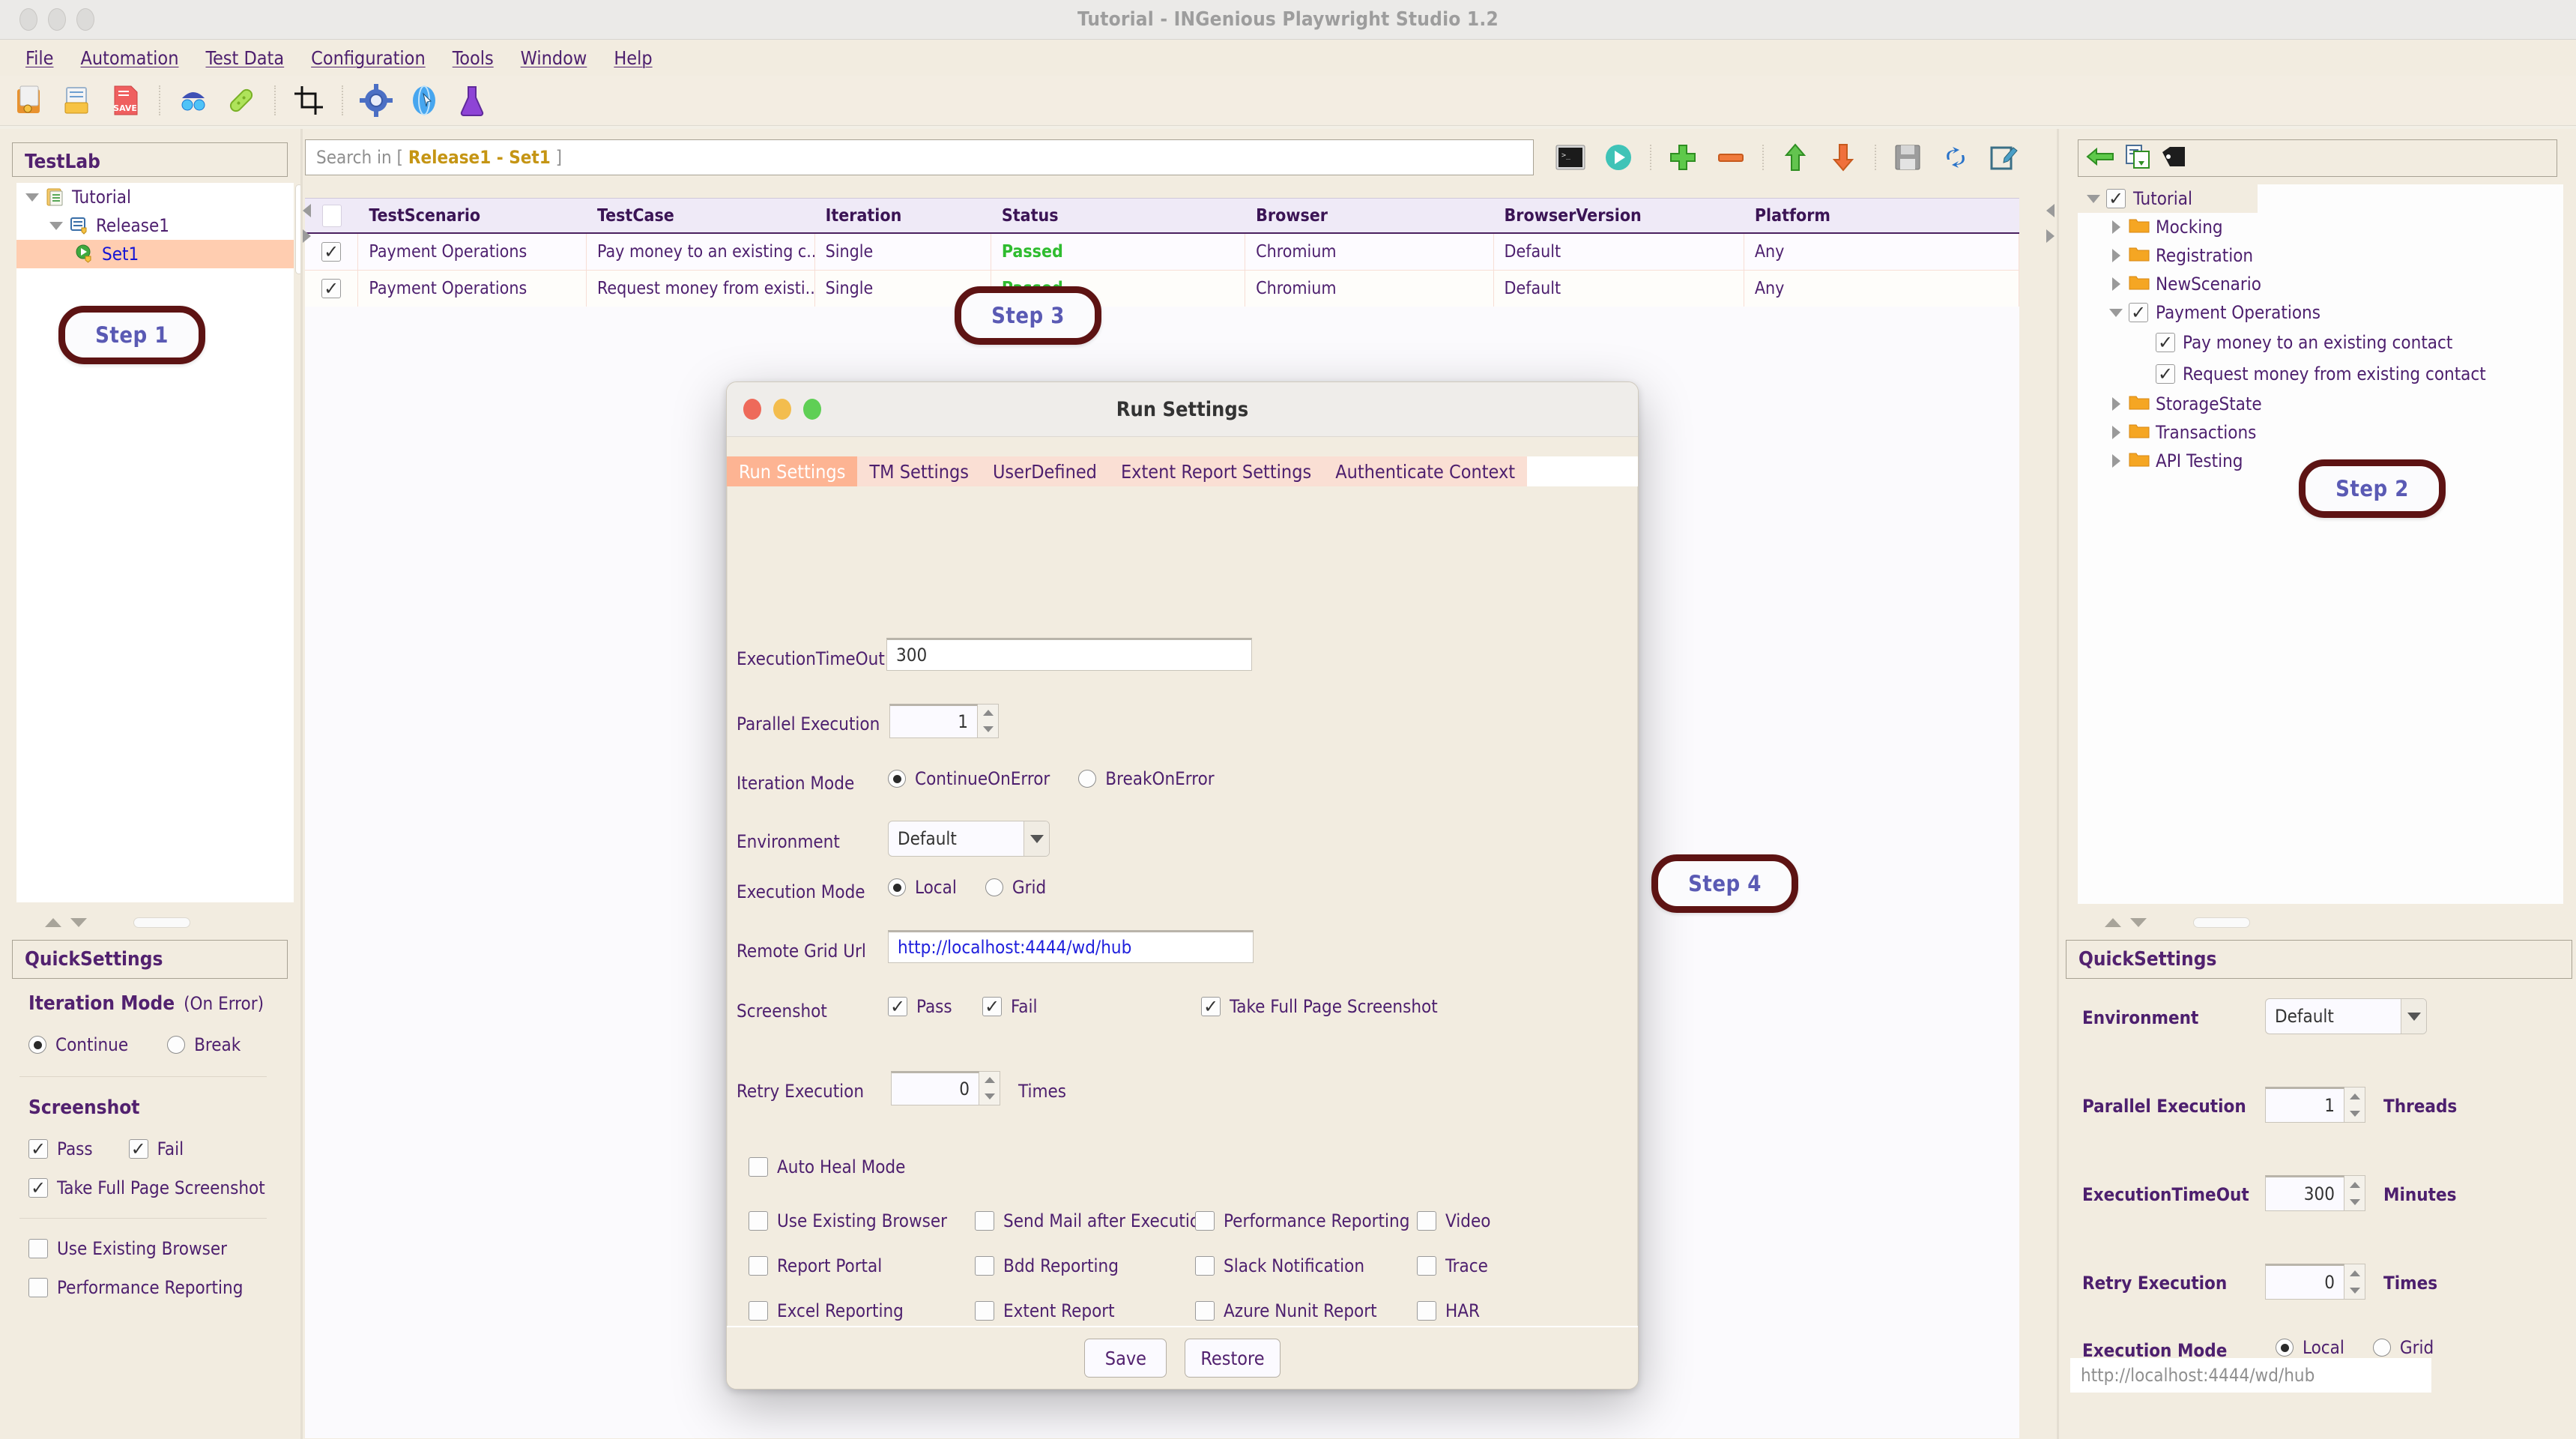  Describe the element at coordinates (758, 1167) in the screenshot. I see `checkbox-auto-heal-mode` at that location.